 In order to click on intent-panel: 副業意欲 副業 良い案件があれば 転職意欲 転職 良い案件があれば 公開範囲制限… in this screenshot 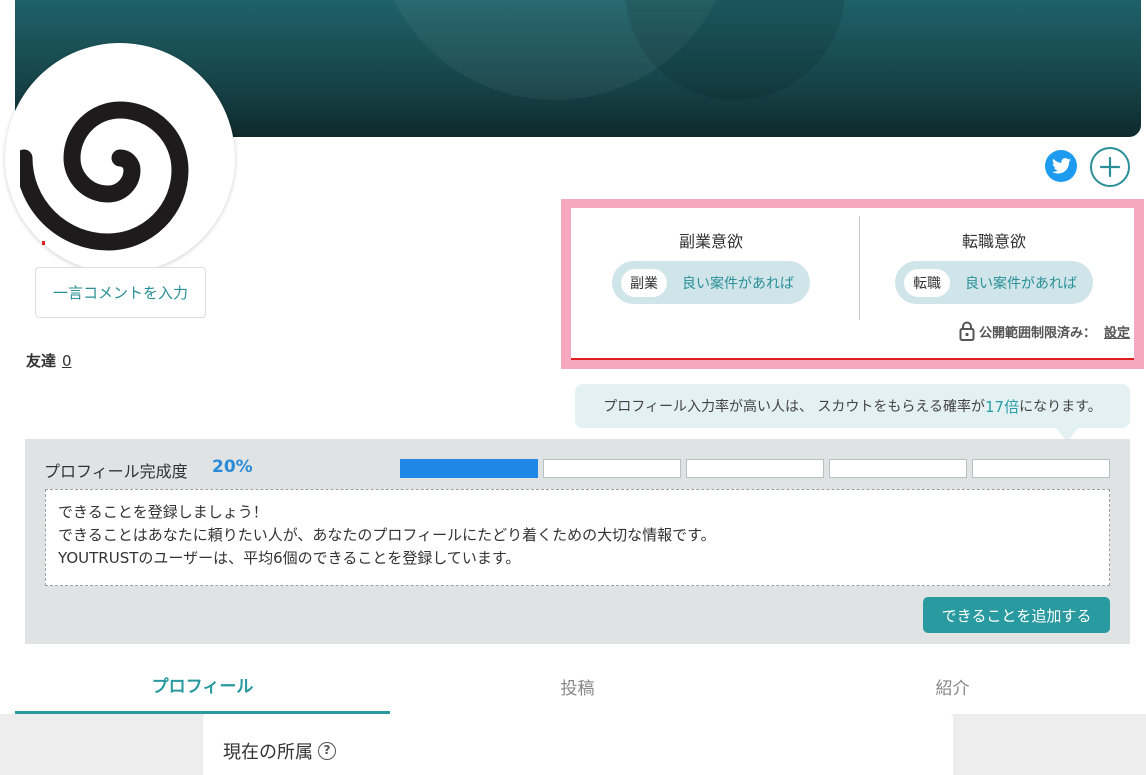, I will do `click(852, 284)`.